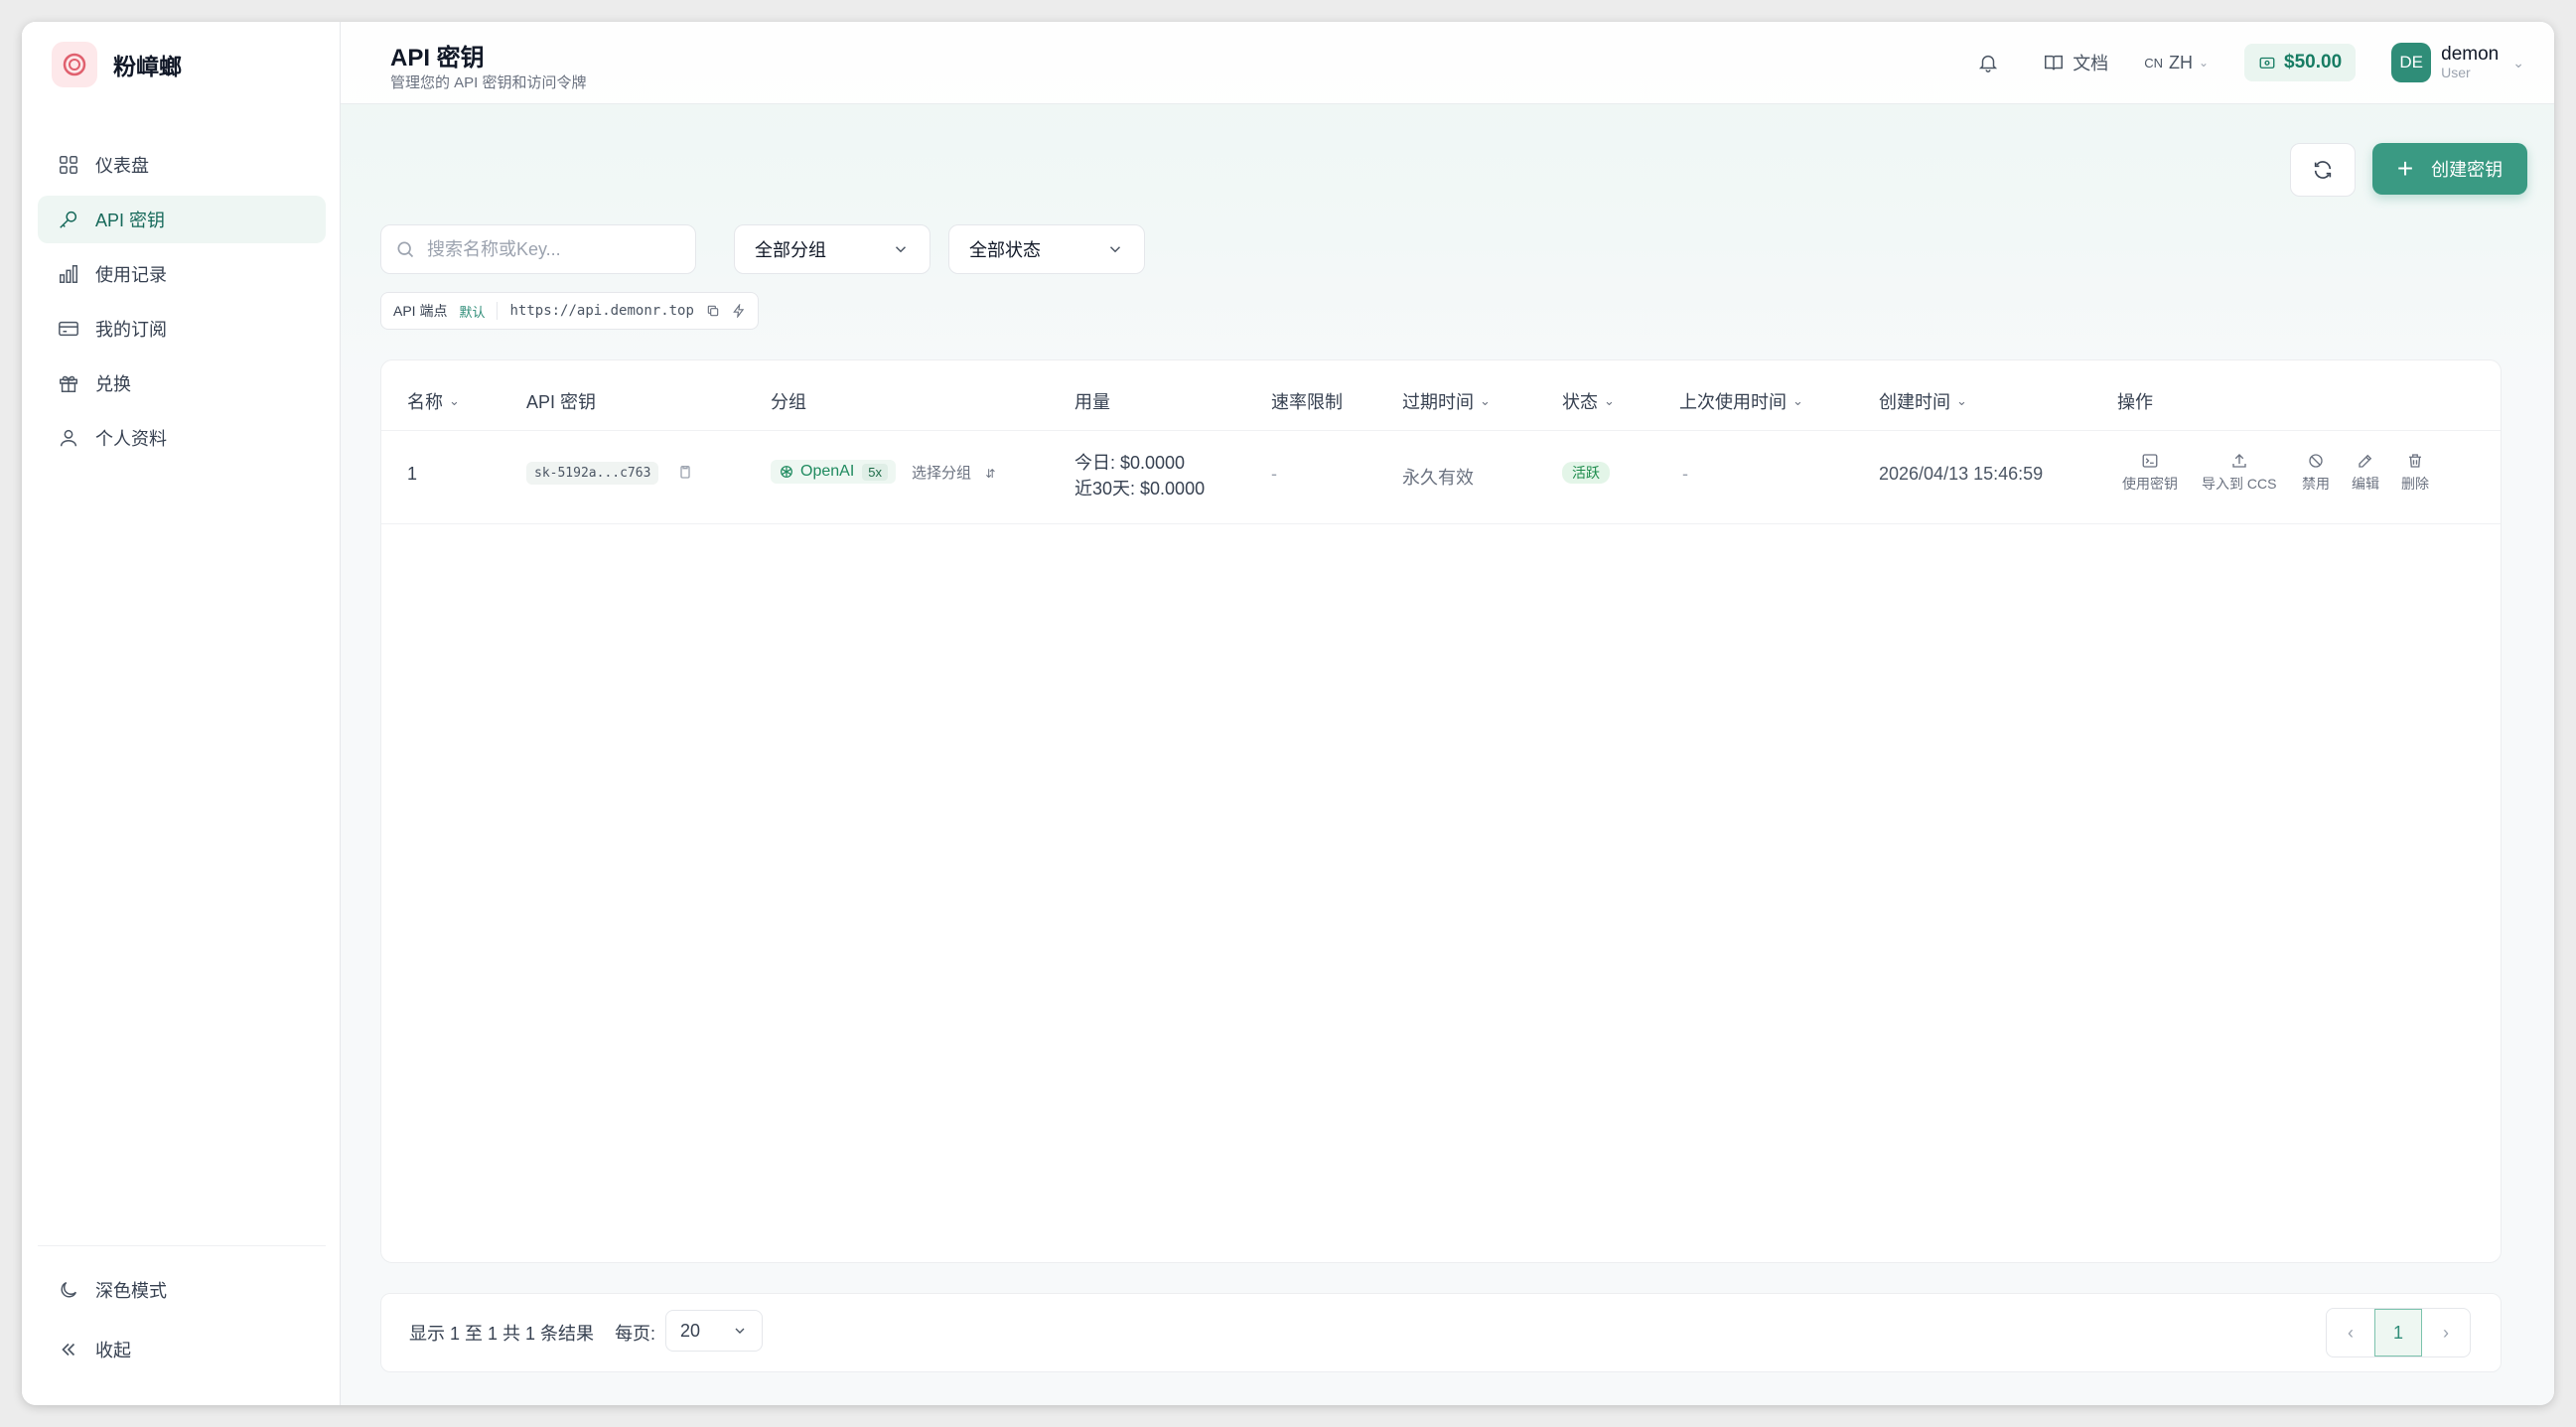 The width and height of the screenshot is (2576, 1427). What do you see at coordinates (69, 274) in the screenshot?
I see `bar-chart-icon` at bounding box center [69, 274].